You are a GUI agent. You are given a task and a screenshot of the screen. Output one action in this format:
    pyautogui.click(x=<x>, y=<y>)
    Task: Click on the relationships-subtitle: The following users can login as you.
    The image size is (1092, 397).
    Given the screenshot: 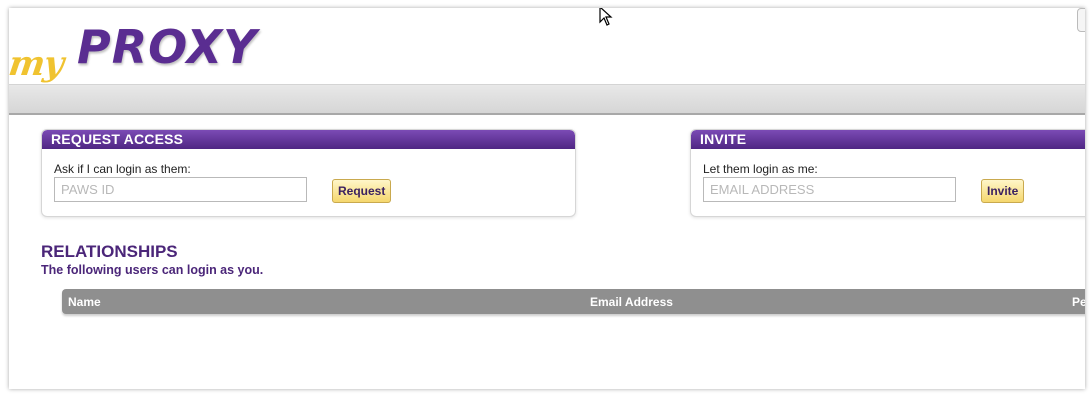 What is the action you would take?
    pyautogui.click(x=152, y=270)
    